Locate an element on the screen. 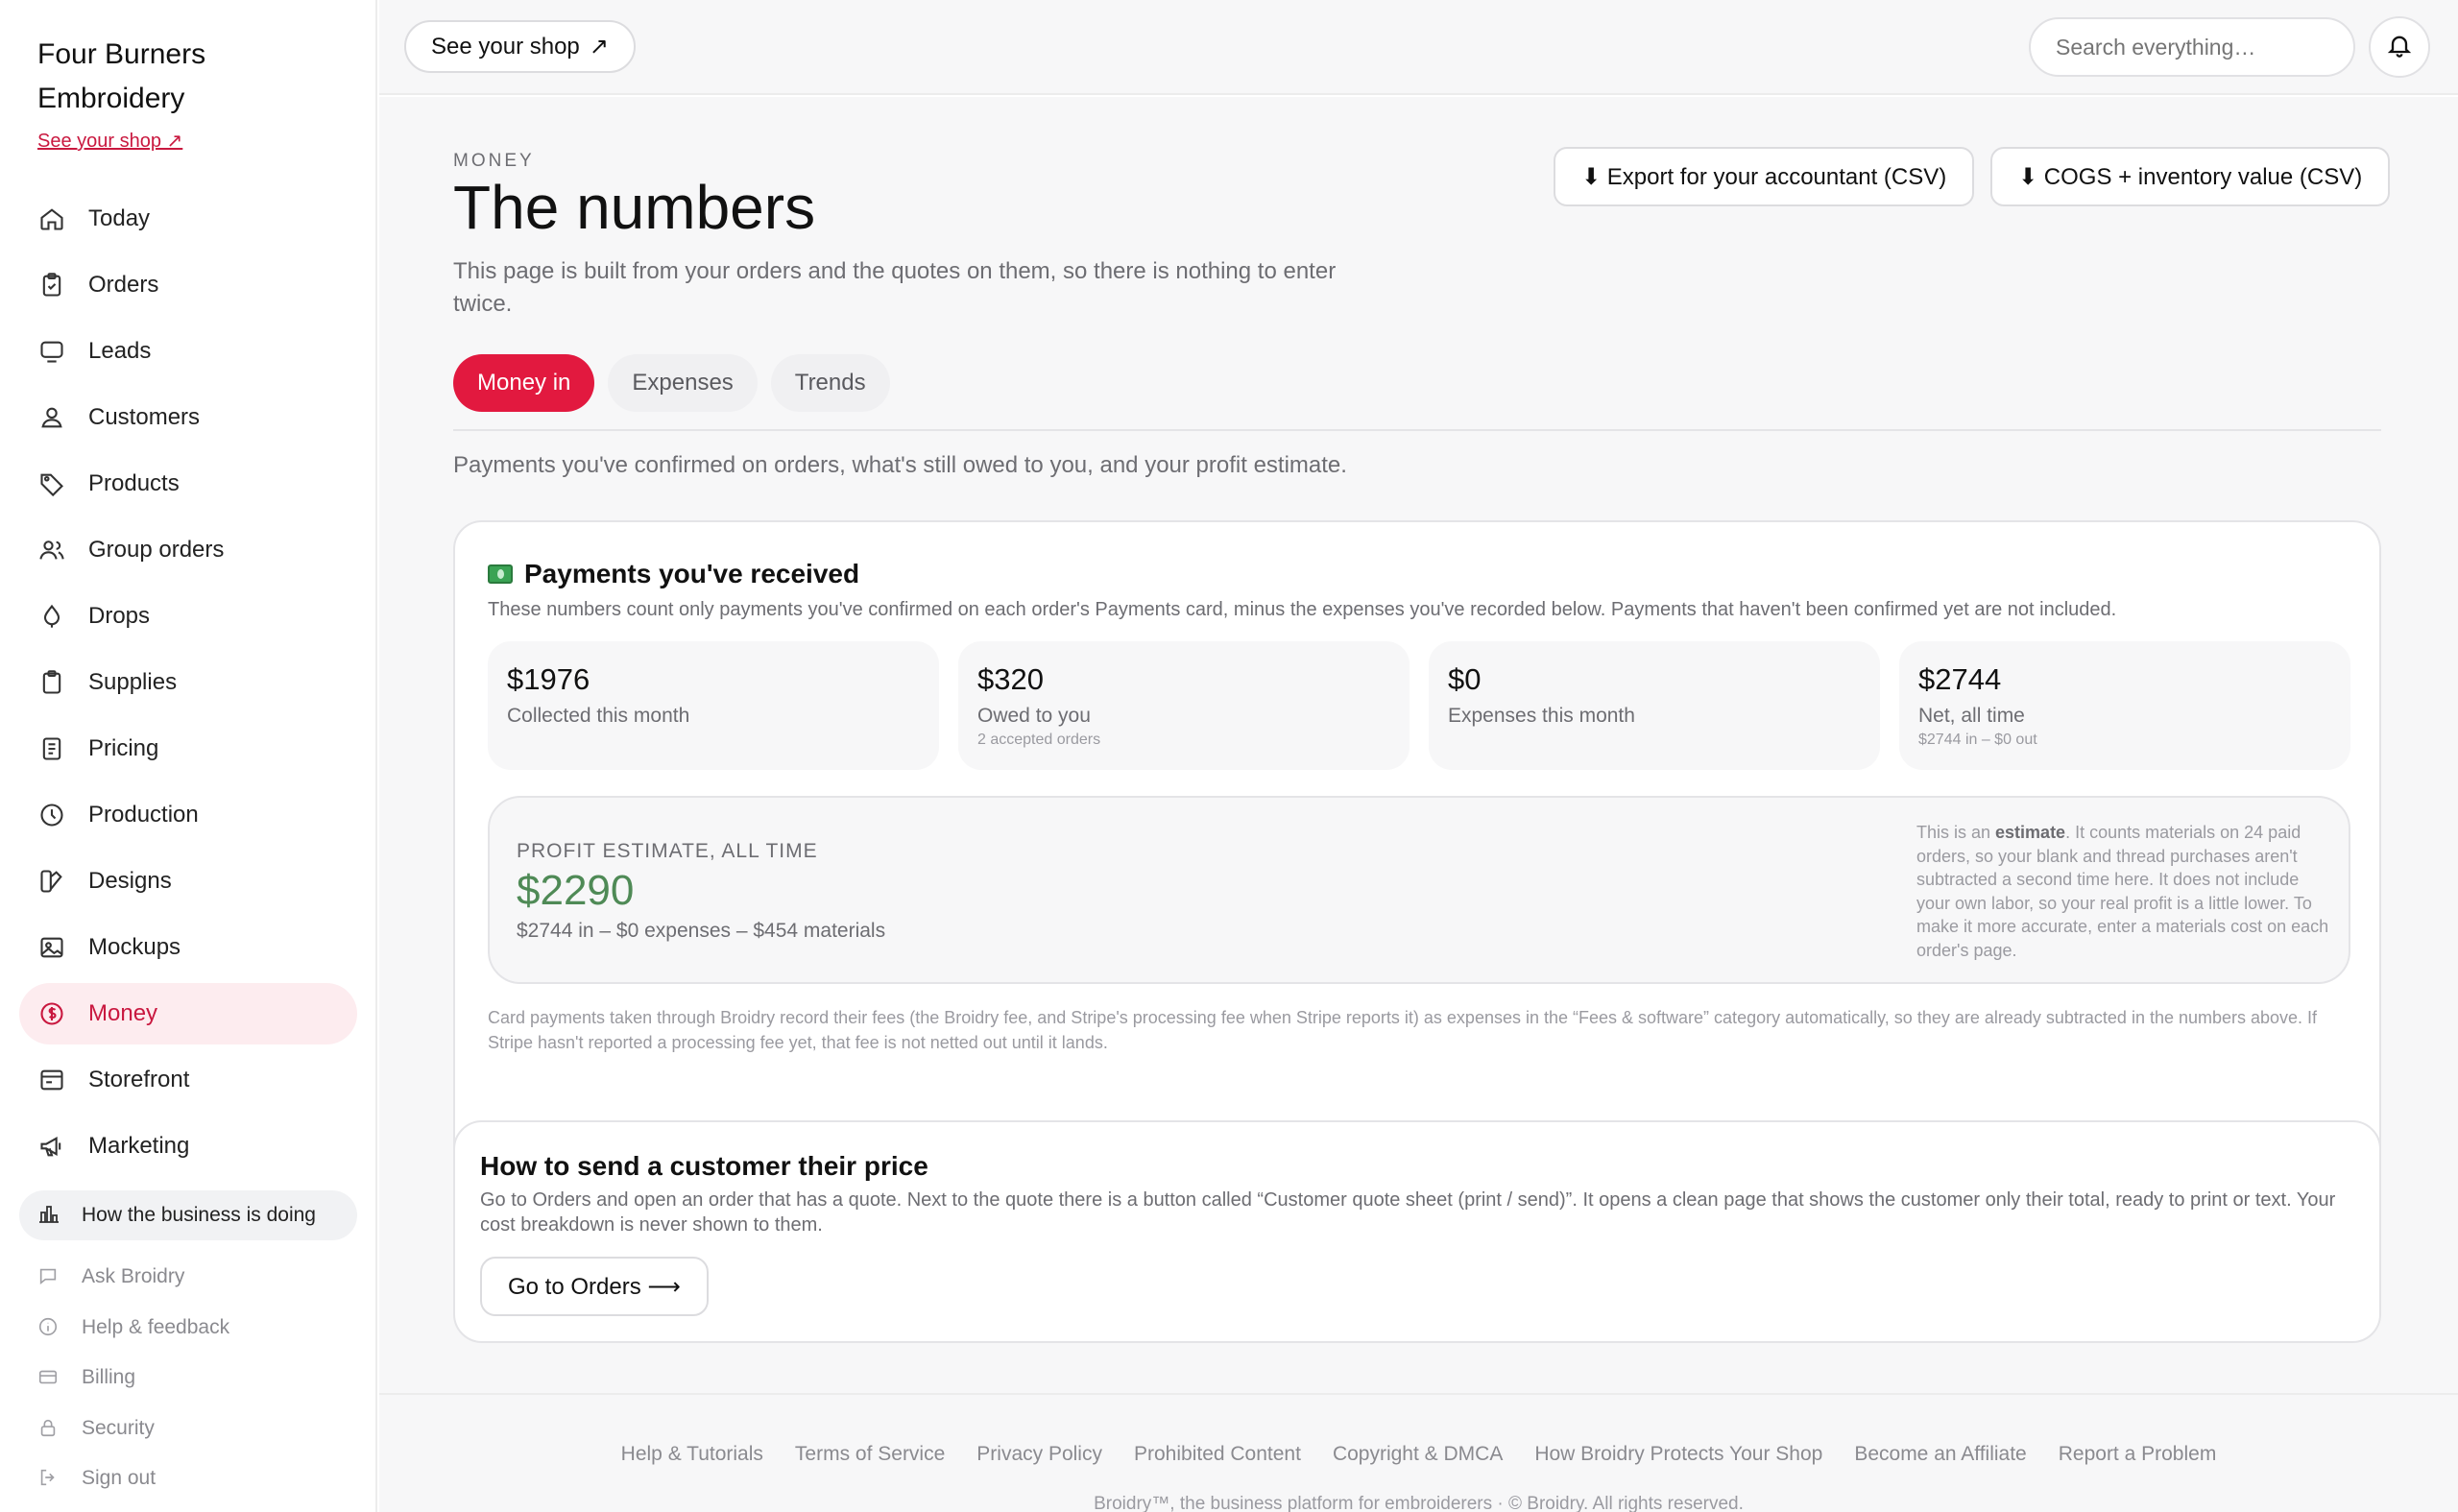 The image size is (2458, 1512). sidebar-item-billing: Billing is located at coordinates (133, 1378).